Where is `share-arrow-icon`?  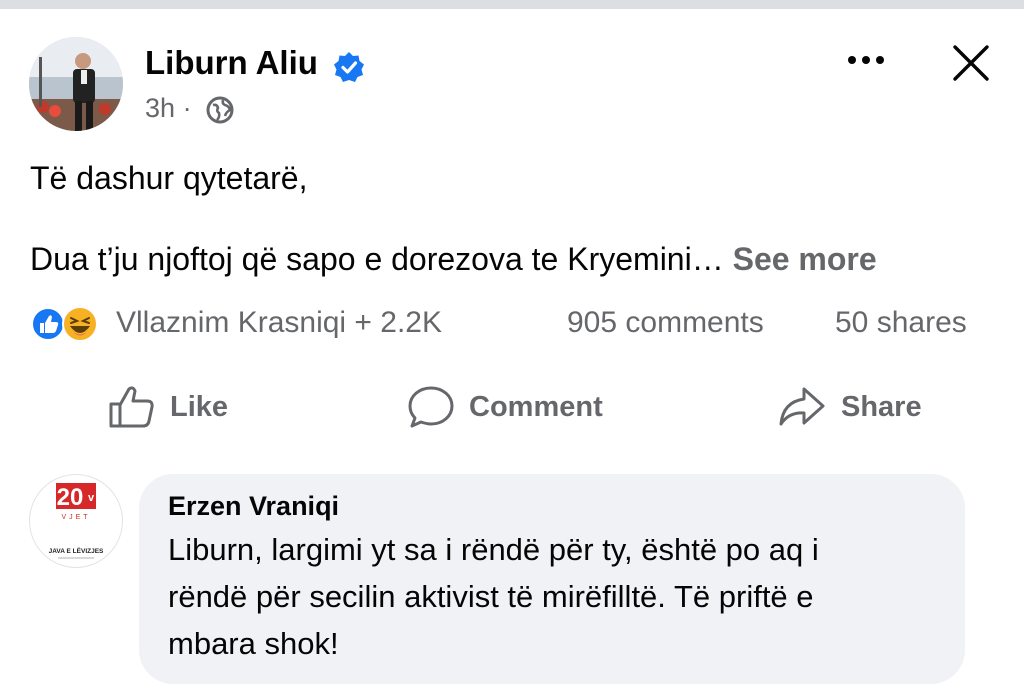
share-arrow-icon is located at coordinates (802, 406).